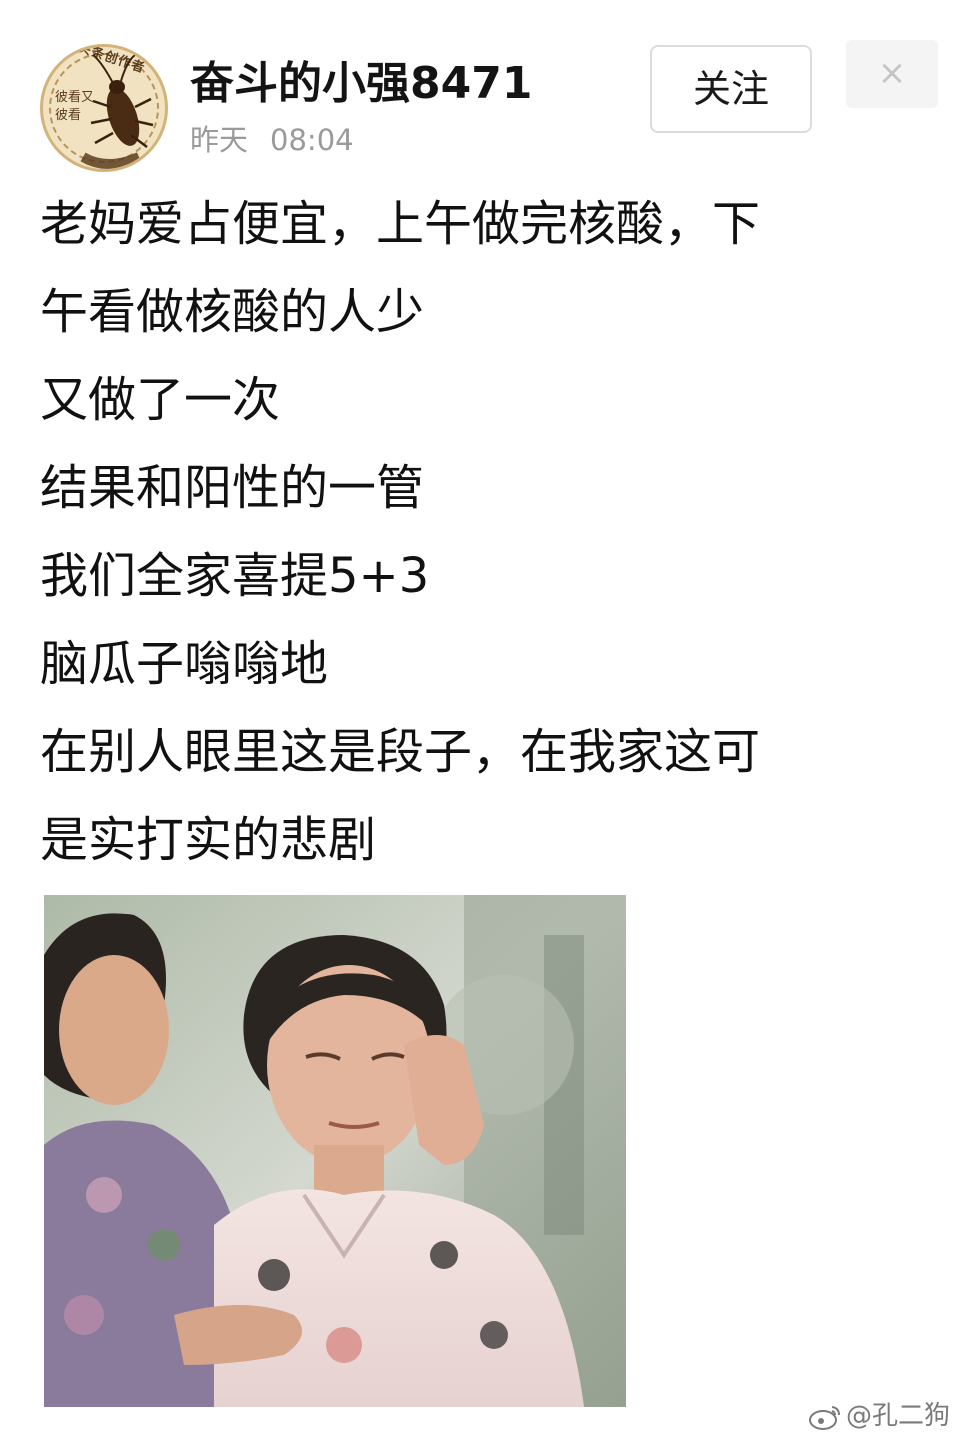  I want to click on post-line: 午看做核酸的人少, so click(232, 312).